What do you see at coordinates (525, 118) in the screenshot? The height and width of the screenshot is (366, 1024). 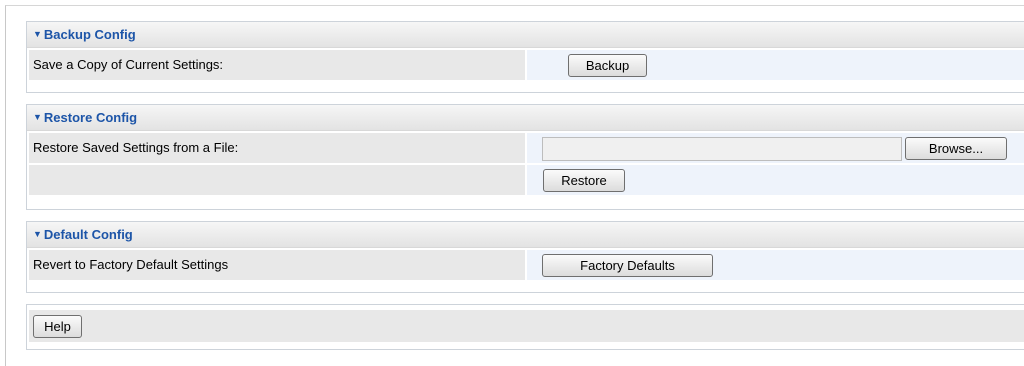 I see `restore-config-header: ▼ Restore Config` at bounding box center [525, 118].